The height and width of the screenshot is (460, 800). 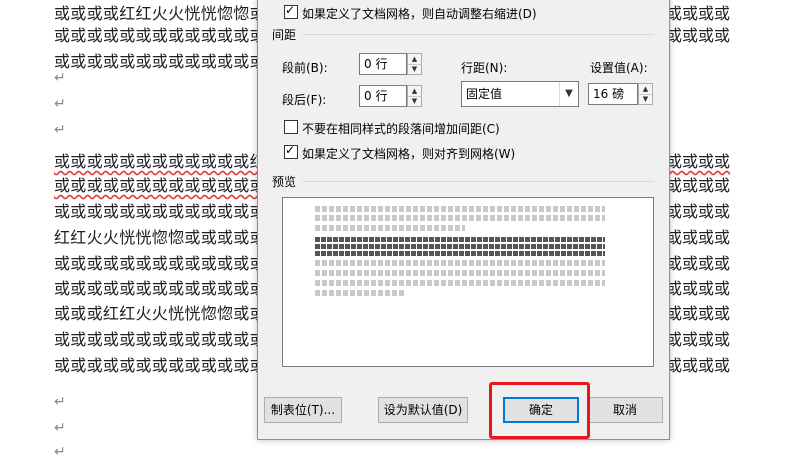 What do you see at coordinates (613, 94) in the screenshot?
I see `set-value-input: 16 磅` at bounding box center [613, 94].